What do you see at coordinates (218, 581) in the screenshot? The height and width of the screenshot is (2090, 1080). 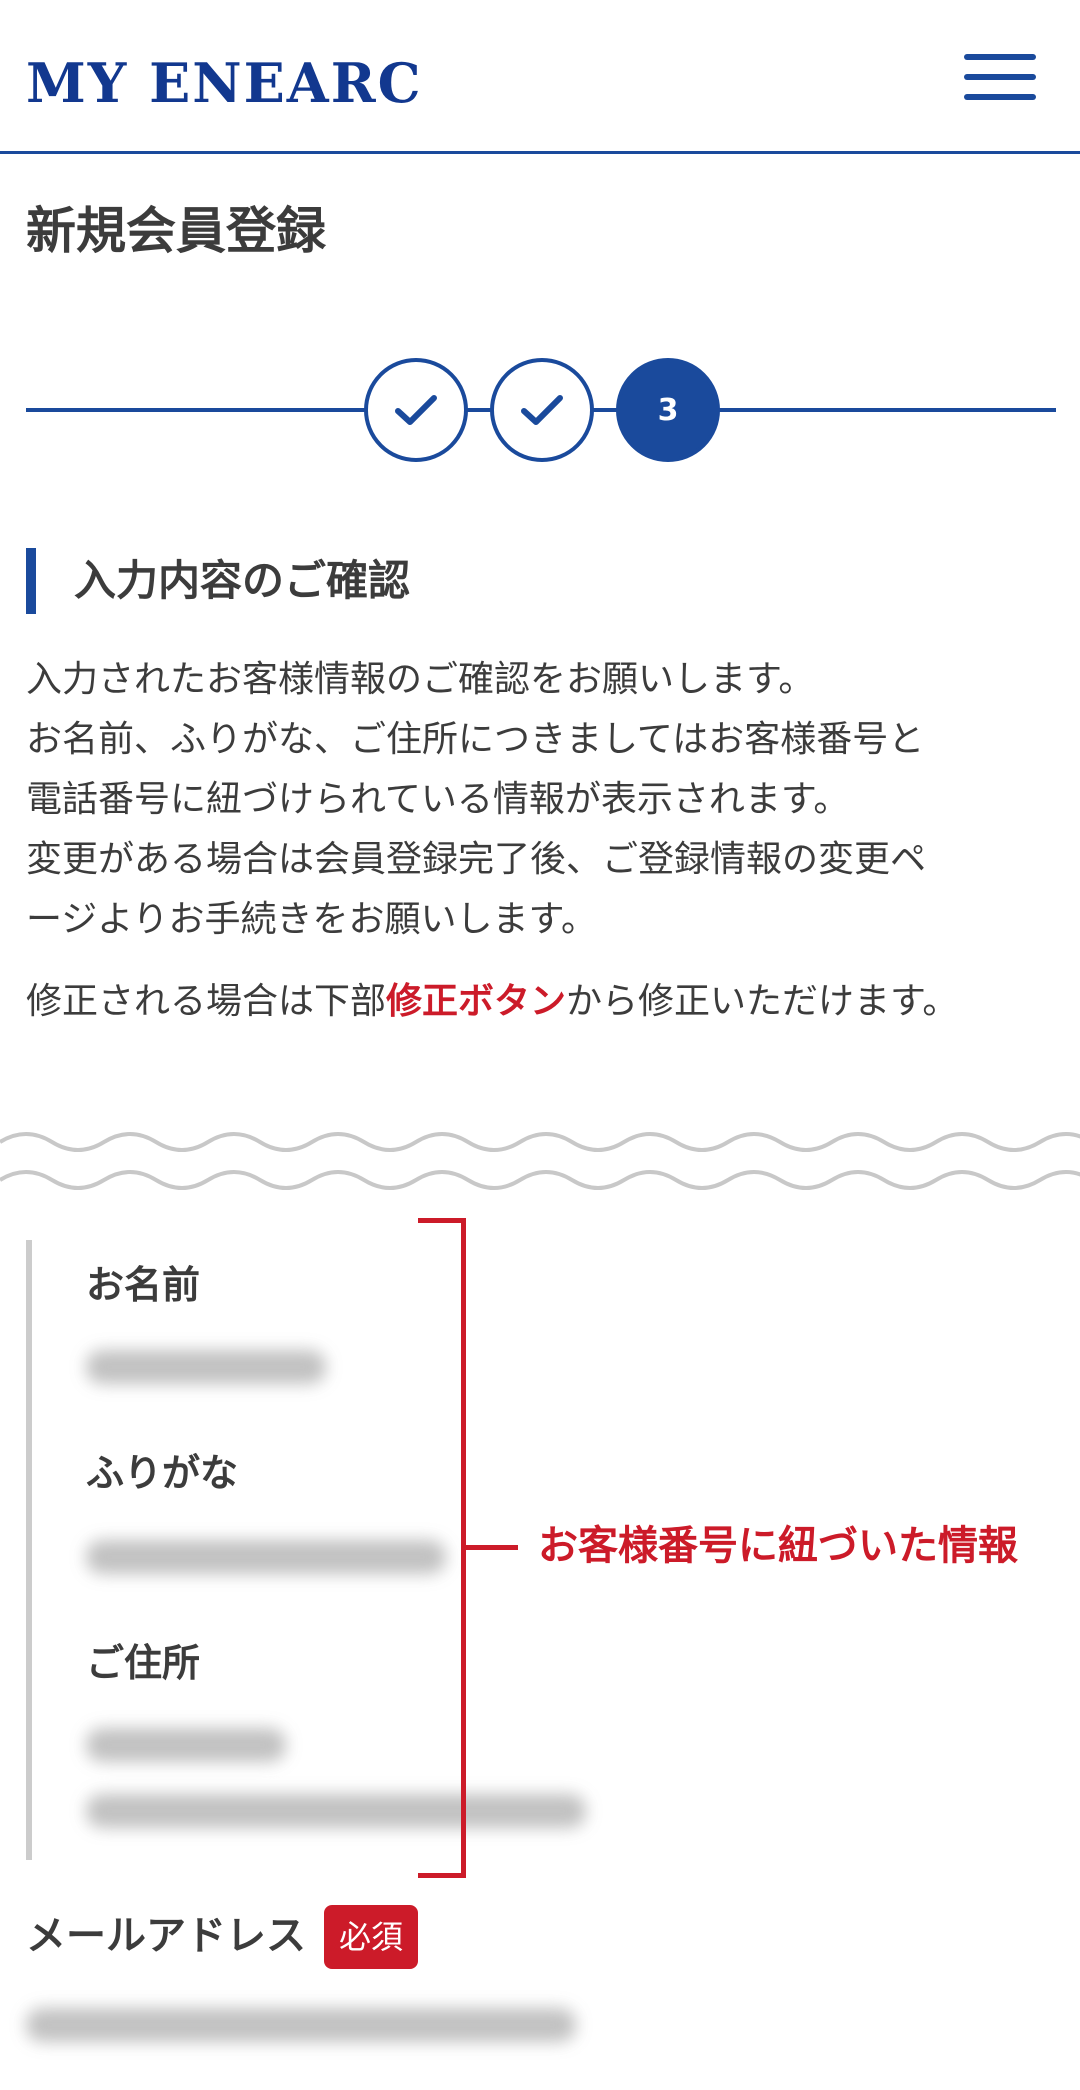 I see `section-heading: 入力内容のご確認` at bounding box center [218, 581].